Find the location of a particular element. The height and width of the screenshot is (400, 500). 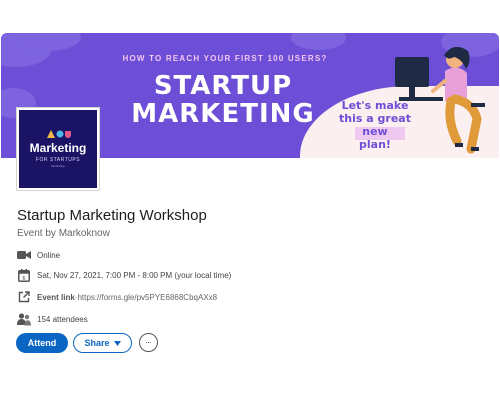

caret-down-icon is located at coordinates (117, 343).